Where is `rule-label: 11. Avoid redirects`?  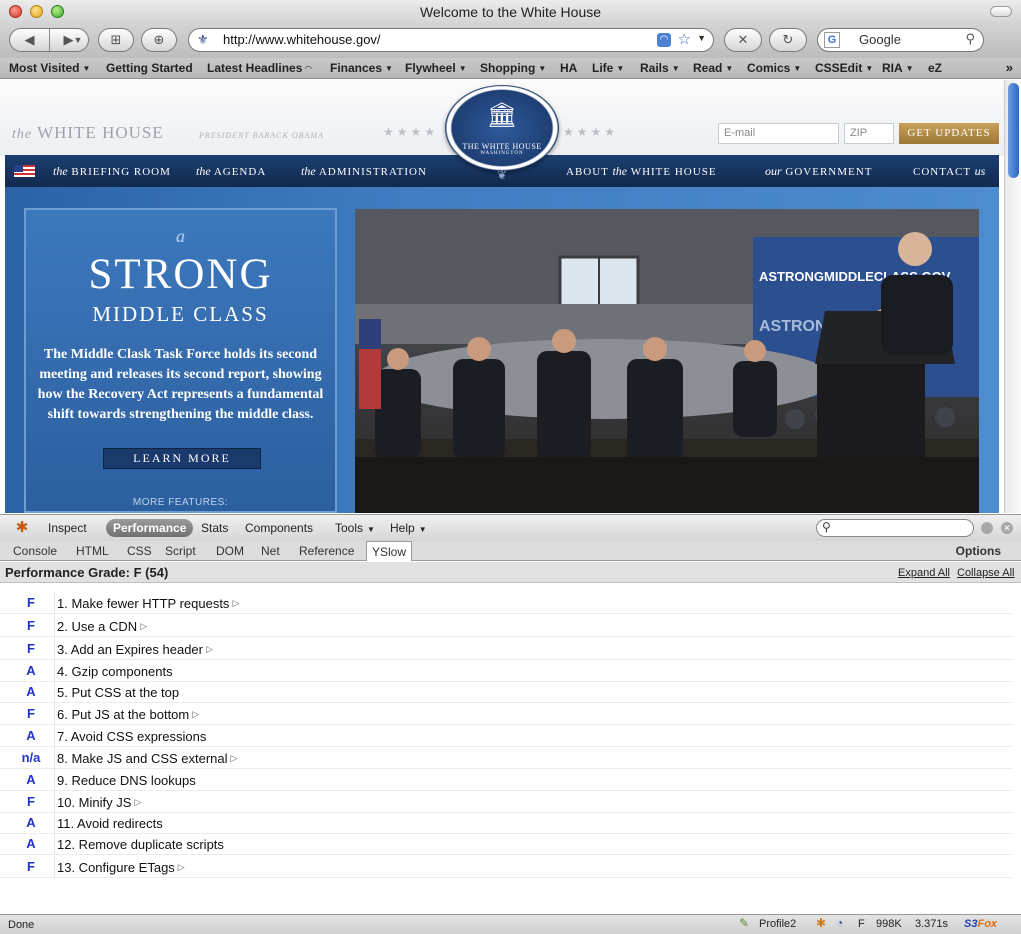 rule-label: 11. Avoid redirects is located at coordinates (110, 823).